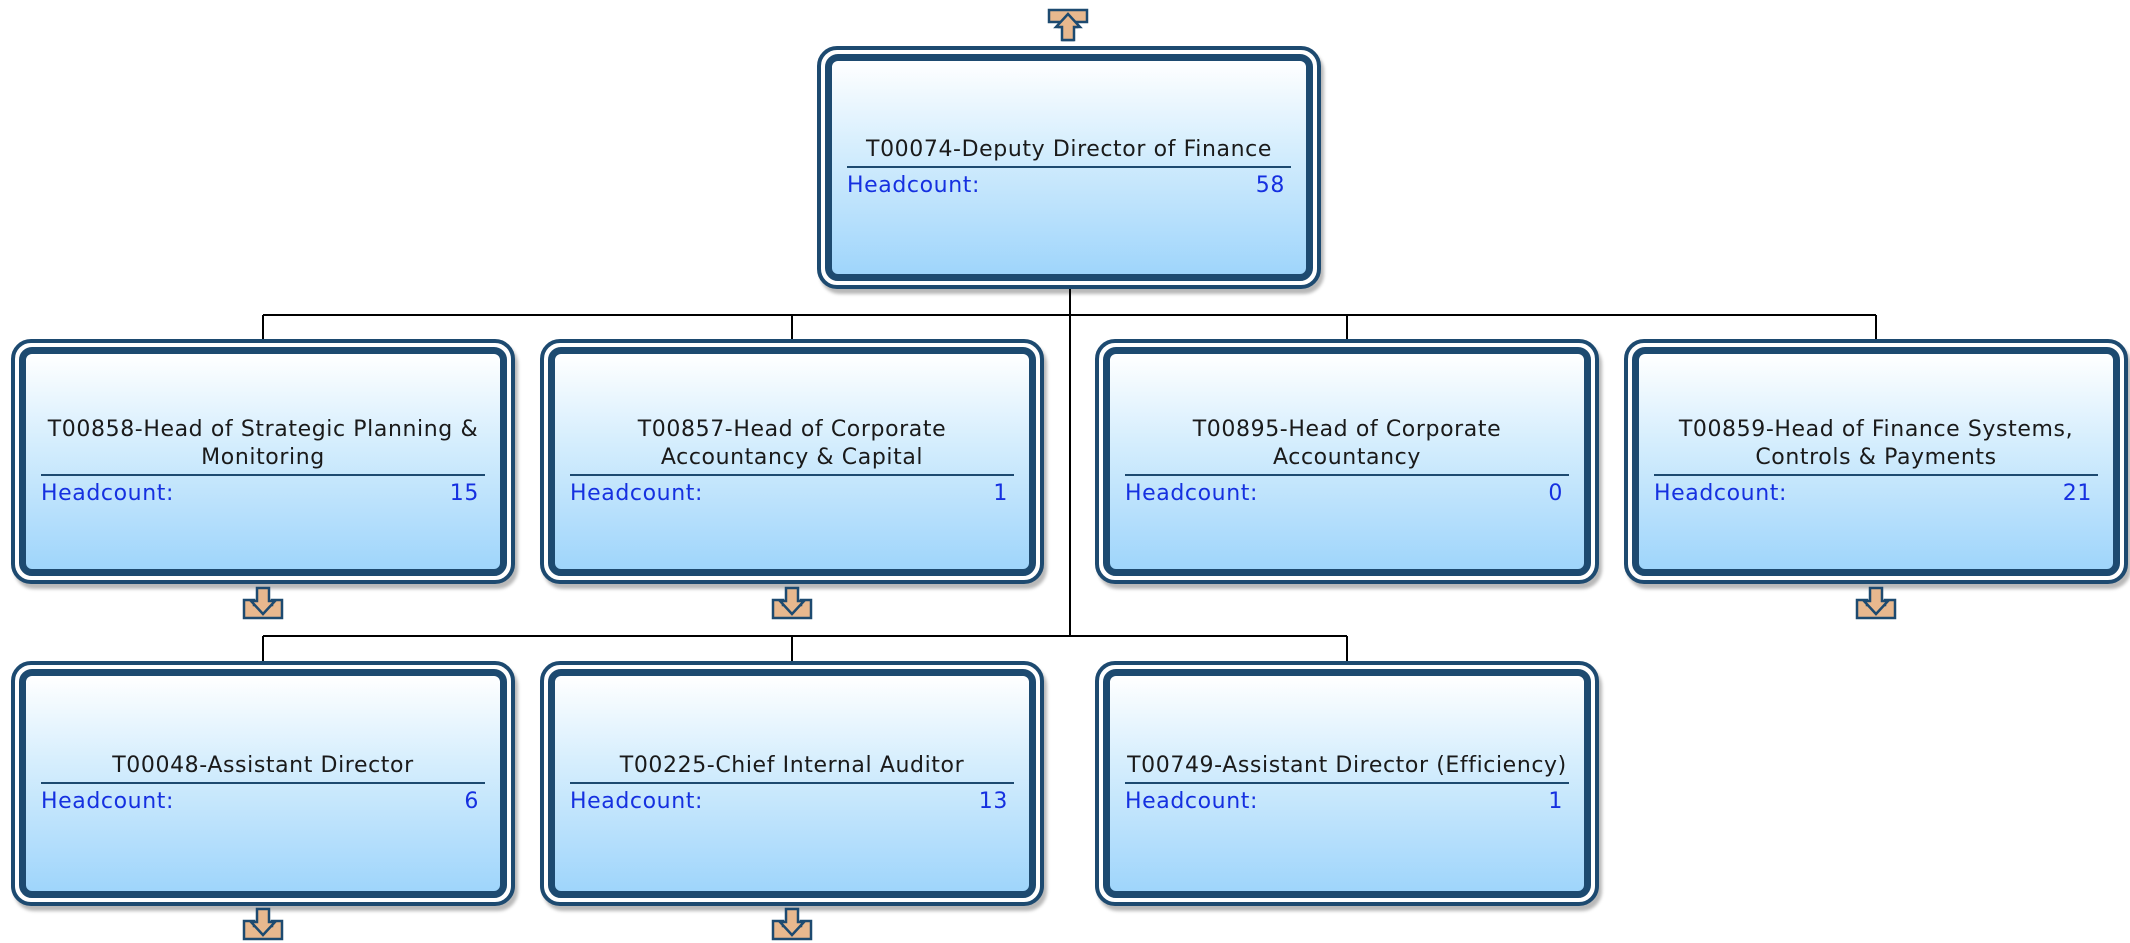 The height and width of the screenshot is (943, 2130). Describe the element at coordinates (792, 802) in the screenshot. I see `headcount-row: Headcount: 13` at that location.